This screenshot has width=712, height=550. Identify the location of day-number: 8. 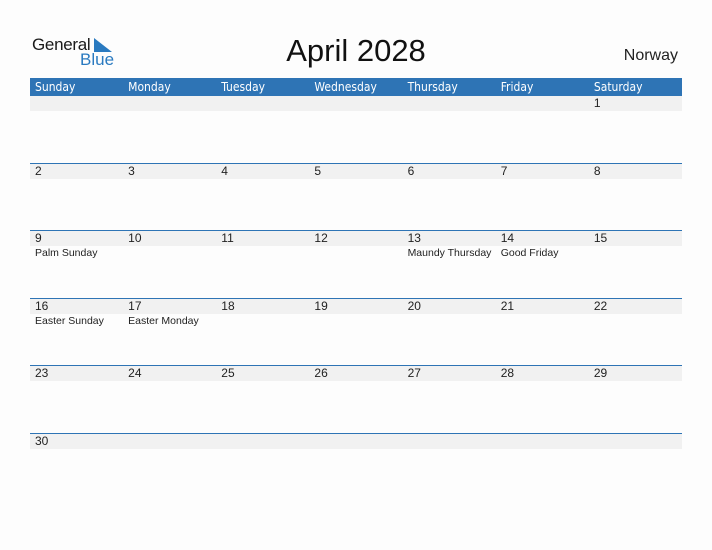
(597, 170).